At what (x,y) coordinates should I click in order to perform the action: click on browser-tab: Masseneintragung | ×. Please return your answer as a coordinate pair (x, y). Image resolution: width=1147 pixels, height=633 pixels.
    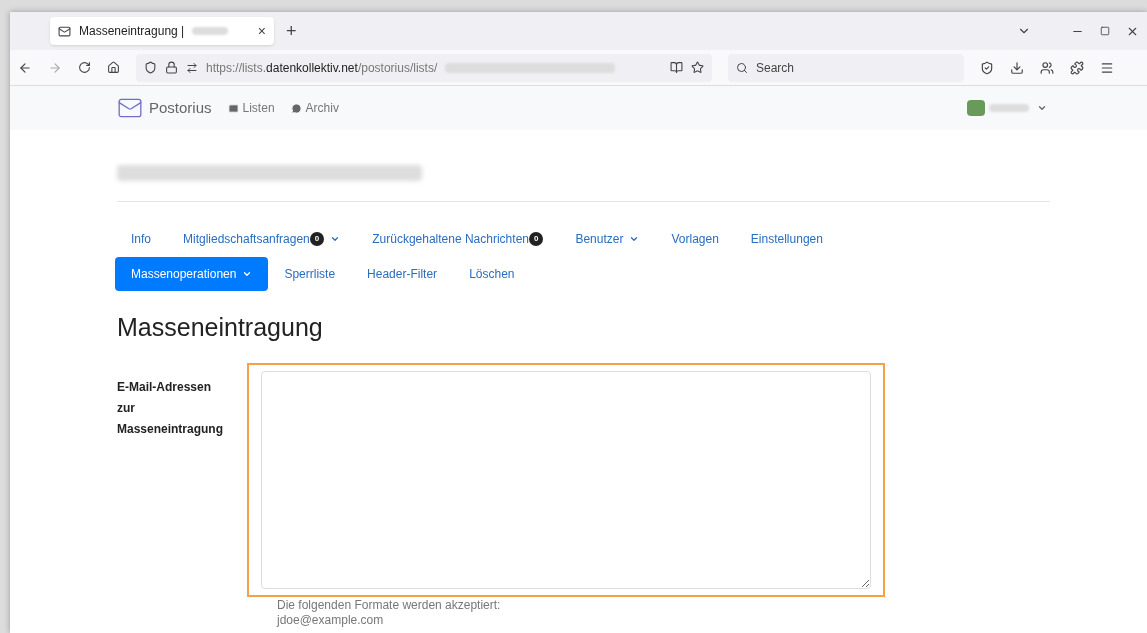
    Looking at the image, I should click on (162, 31).